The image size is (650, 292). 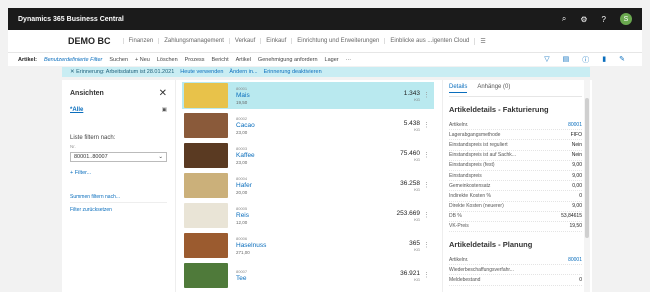 I want to click on avatar: S, so click(x=626, y=19).